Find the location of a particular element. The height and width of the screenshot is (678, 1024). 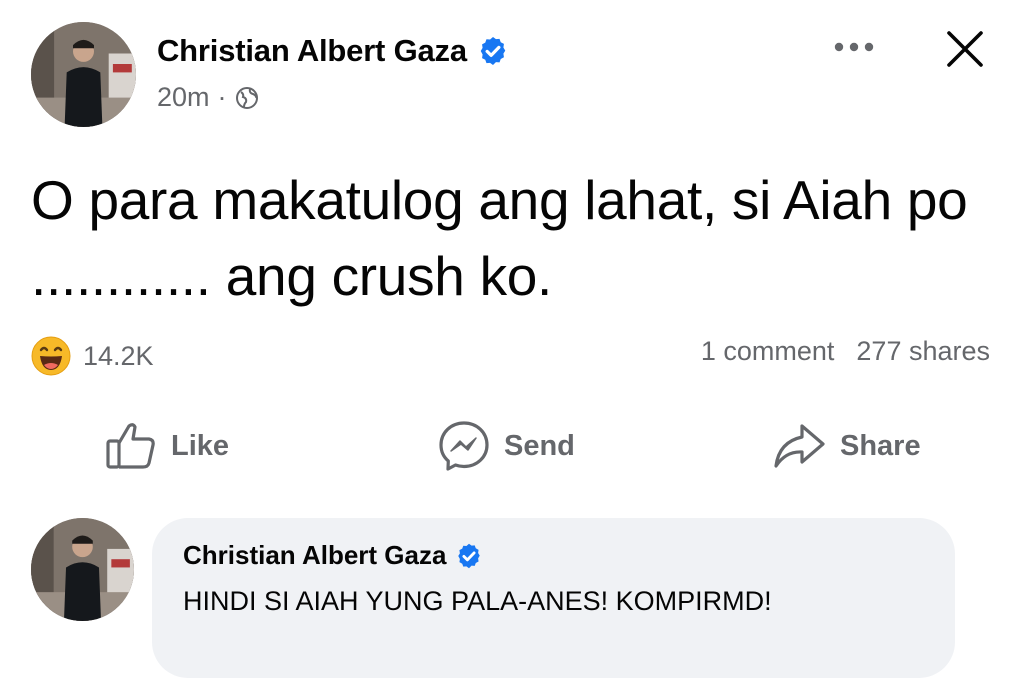

post-time: 20m is located at coordinates (183, 97).